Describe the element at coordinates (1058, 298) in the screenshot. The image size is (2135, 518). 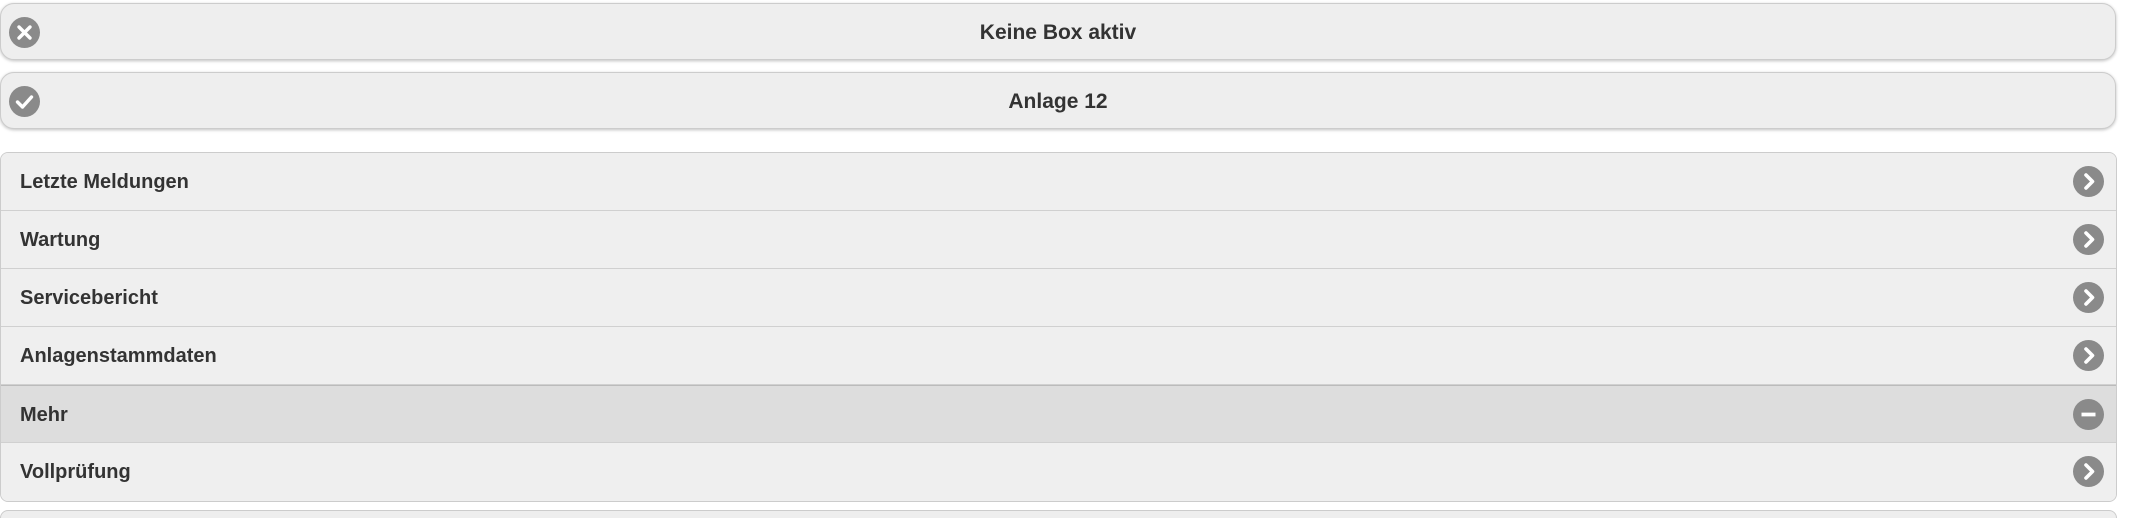
I see `list-item-servicebericht: Servicebericht` at that location.